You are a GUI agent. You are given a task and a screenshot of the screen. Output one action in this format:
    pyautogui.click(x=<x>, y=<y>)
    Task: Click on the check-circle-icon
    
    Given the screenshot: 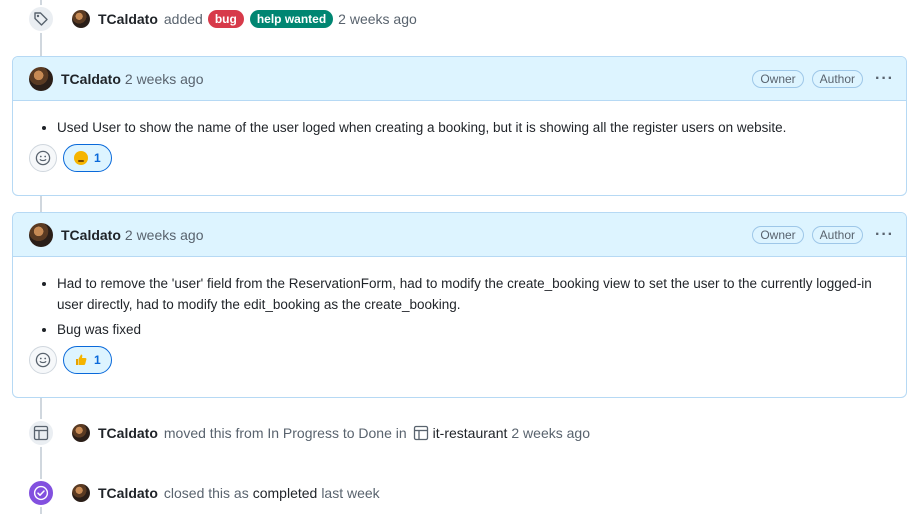 What is the action you would take?
    pyautogui.click(x=41, y=493)
    